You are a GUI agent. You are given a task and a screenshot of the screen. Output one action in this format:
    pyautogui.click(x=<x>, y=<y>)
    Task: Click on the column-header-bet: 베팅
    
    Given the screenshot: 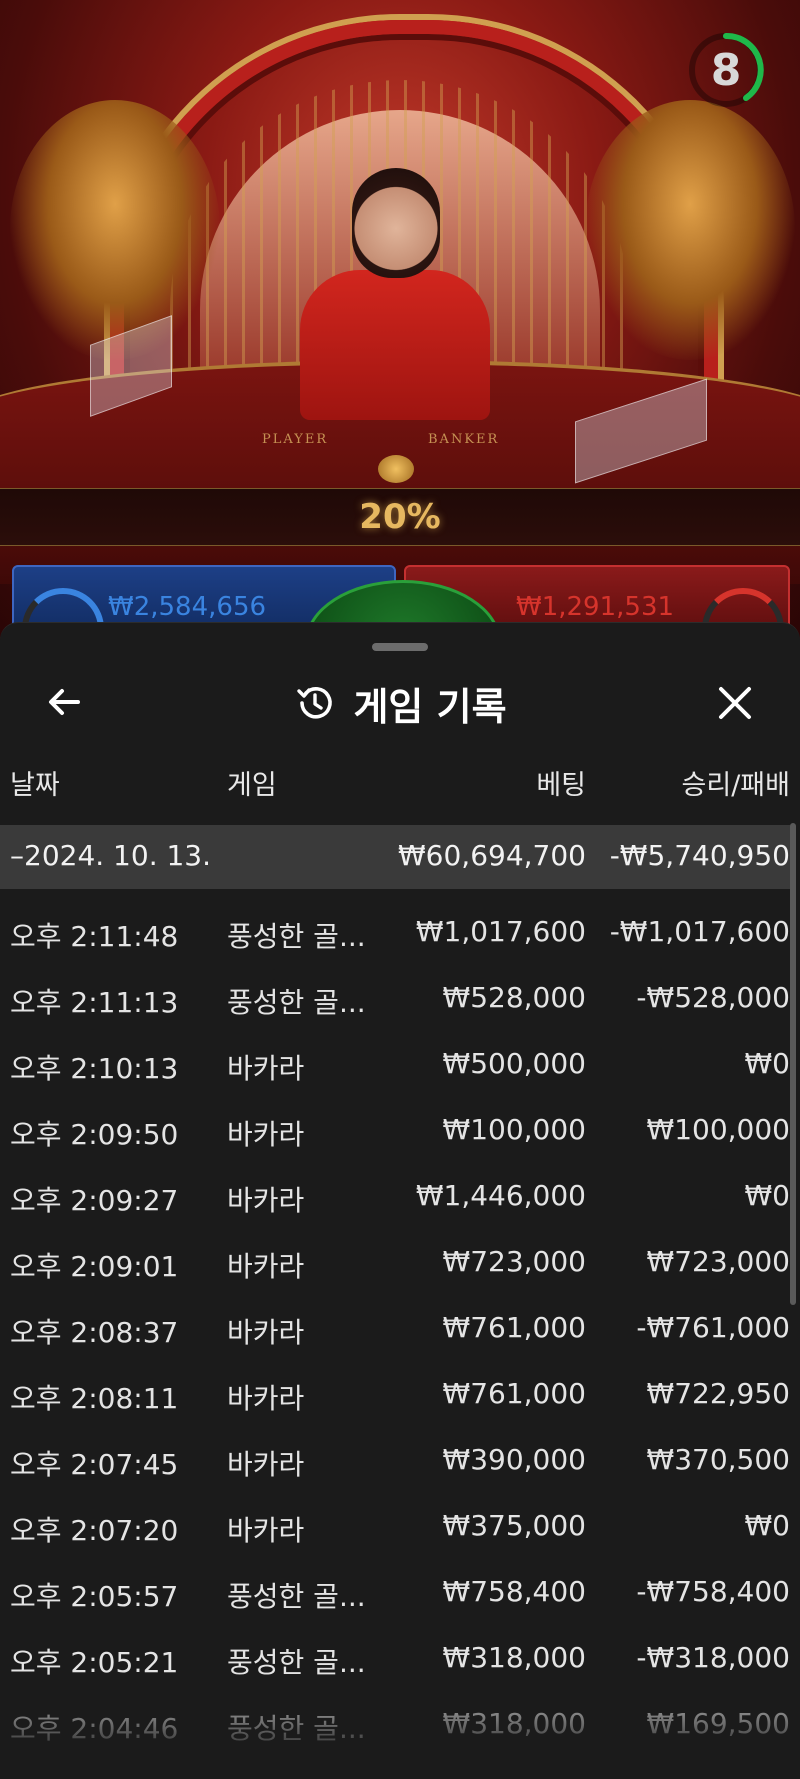 What is the action you would take?
    pyautogui.click(x=561, y=785)
    